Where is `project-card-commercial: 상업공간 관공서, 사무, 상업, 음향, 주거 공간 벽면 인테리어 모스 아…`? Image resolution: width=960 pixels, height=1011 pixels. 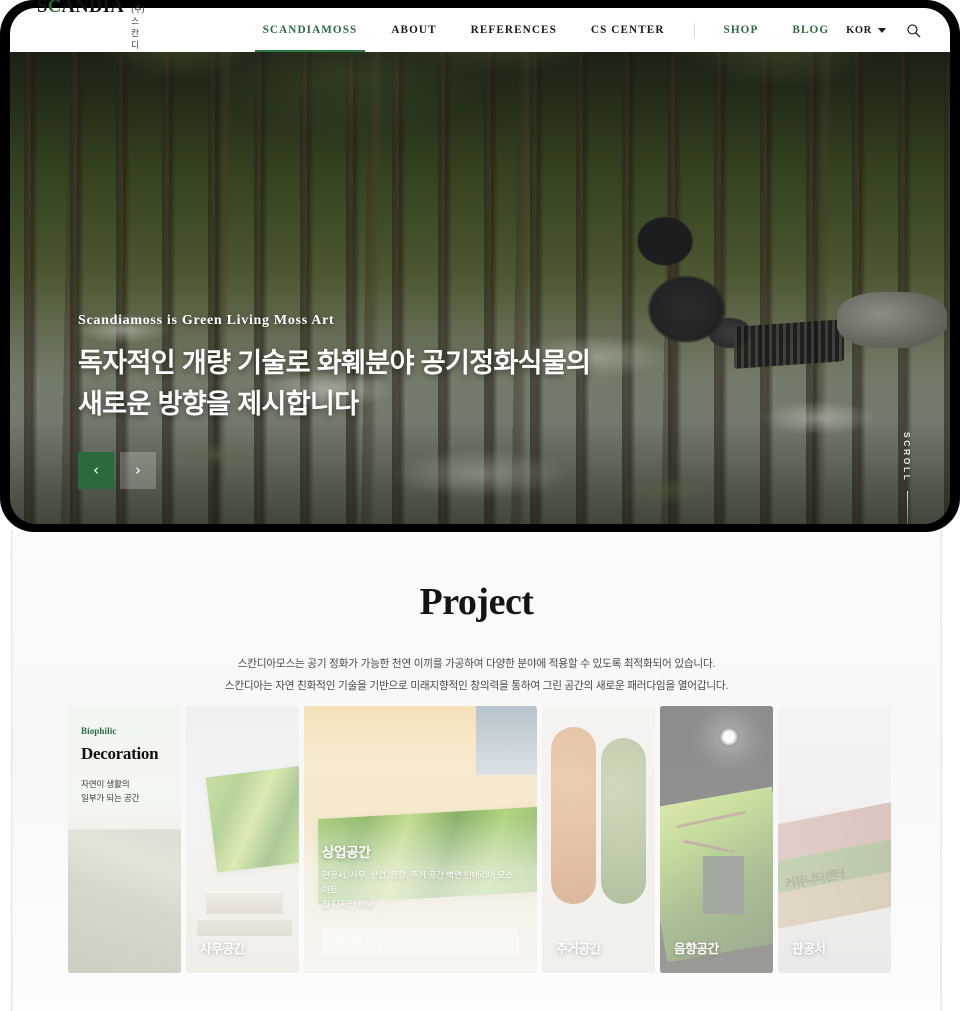 project-card-commercial: 상업공간 관공서, 사무, 상업, 음향, 주거 공간 벽면 인테리어 모스 아… is located at coordinates (420, 839).